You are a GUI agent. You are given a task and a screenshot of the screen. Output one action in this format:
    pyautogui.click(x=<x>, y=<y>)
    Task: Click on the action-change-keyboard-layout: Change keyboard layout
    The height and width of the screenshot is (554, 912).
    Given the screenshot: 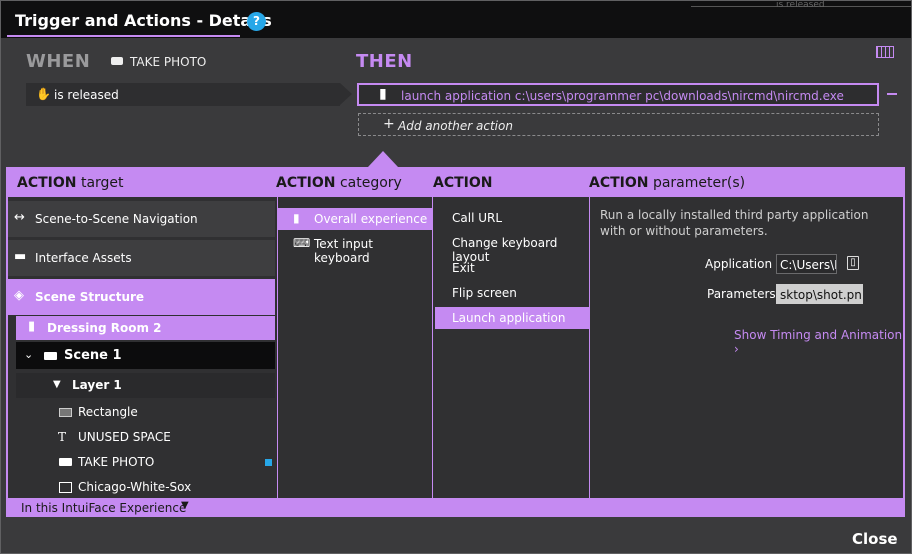 What is the action you would take?
    pyautogui.click(x=512, y=248)
    